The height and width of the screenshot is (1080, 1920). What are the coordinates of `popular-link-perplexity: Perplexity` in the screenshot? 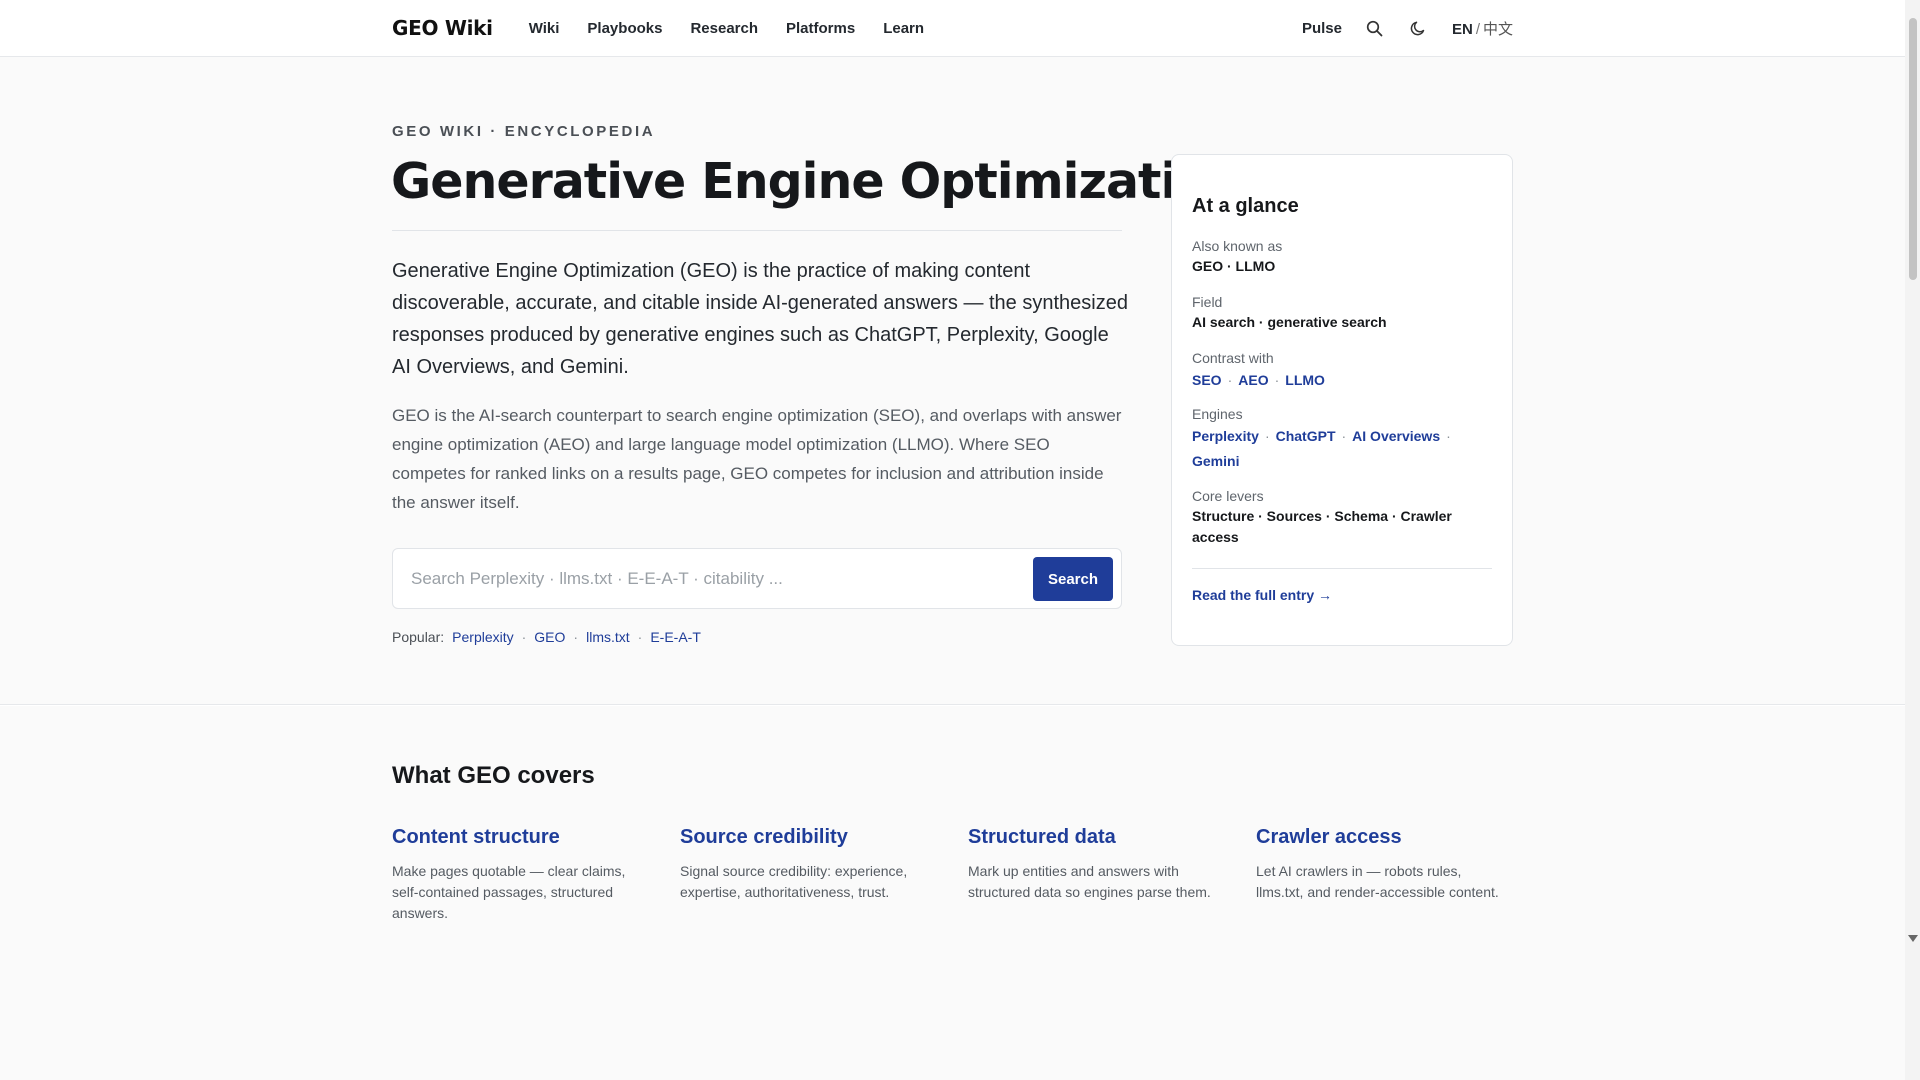 It's located at (482, 637).